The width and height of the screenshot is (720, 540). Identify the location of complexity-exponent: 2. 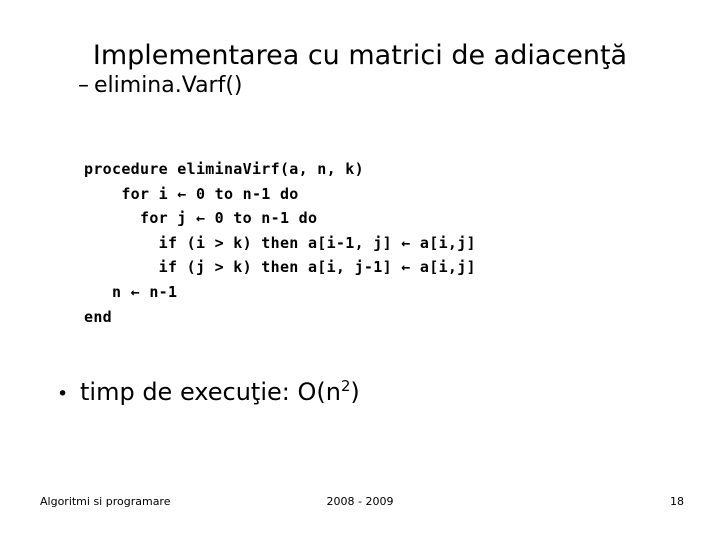
(345, 386).